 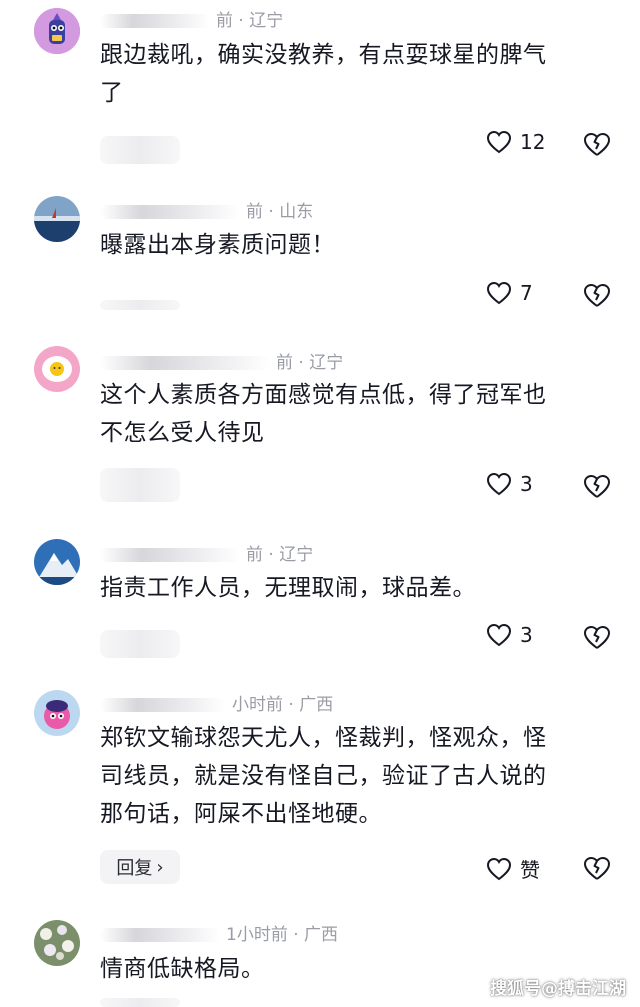 What do you see at coordinates (219, 932) in the screenshot?
I see `comment-meta: 1小时前 · 广西` at bounding box center [219, 932].